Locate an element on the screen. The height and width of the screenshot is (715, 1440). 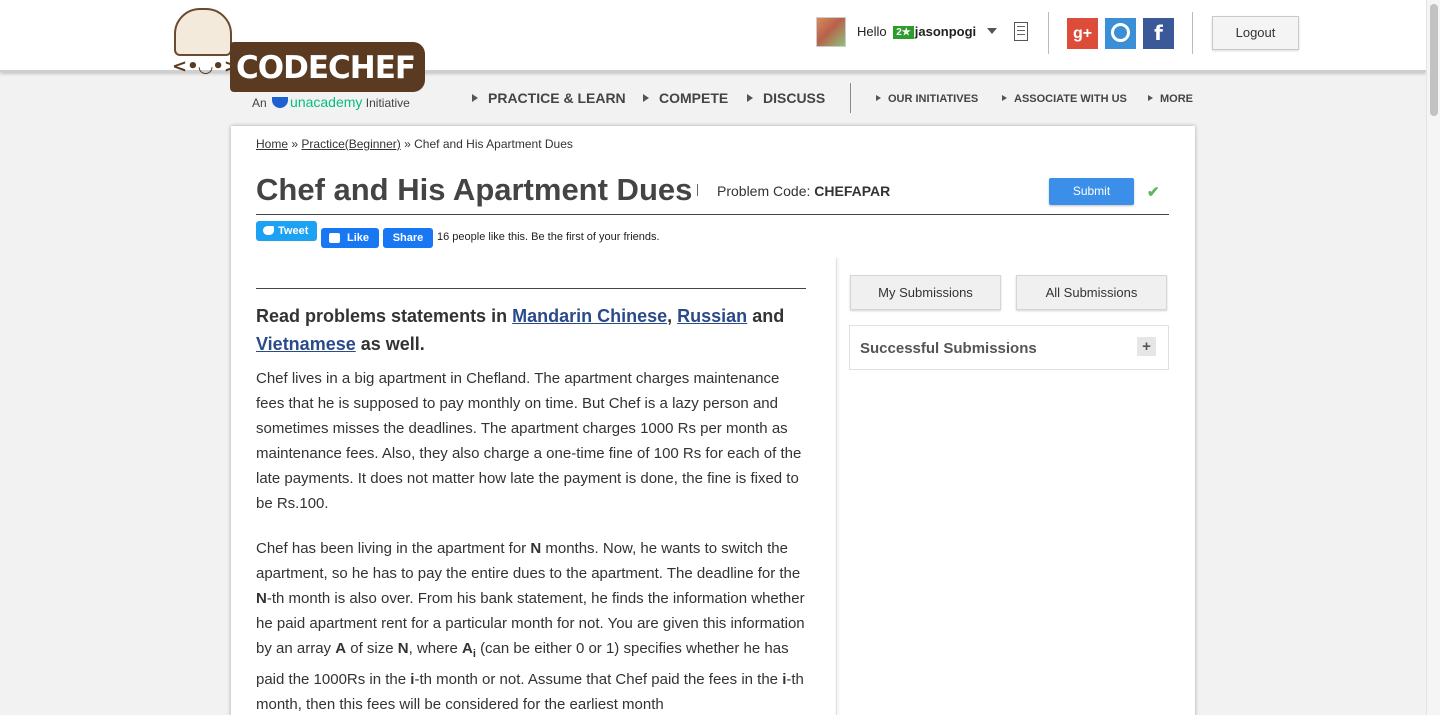
breadcrumb-current: Chef and His Apartment Dues is located at coordinates (493, 144).